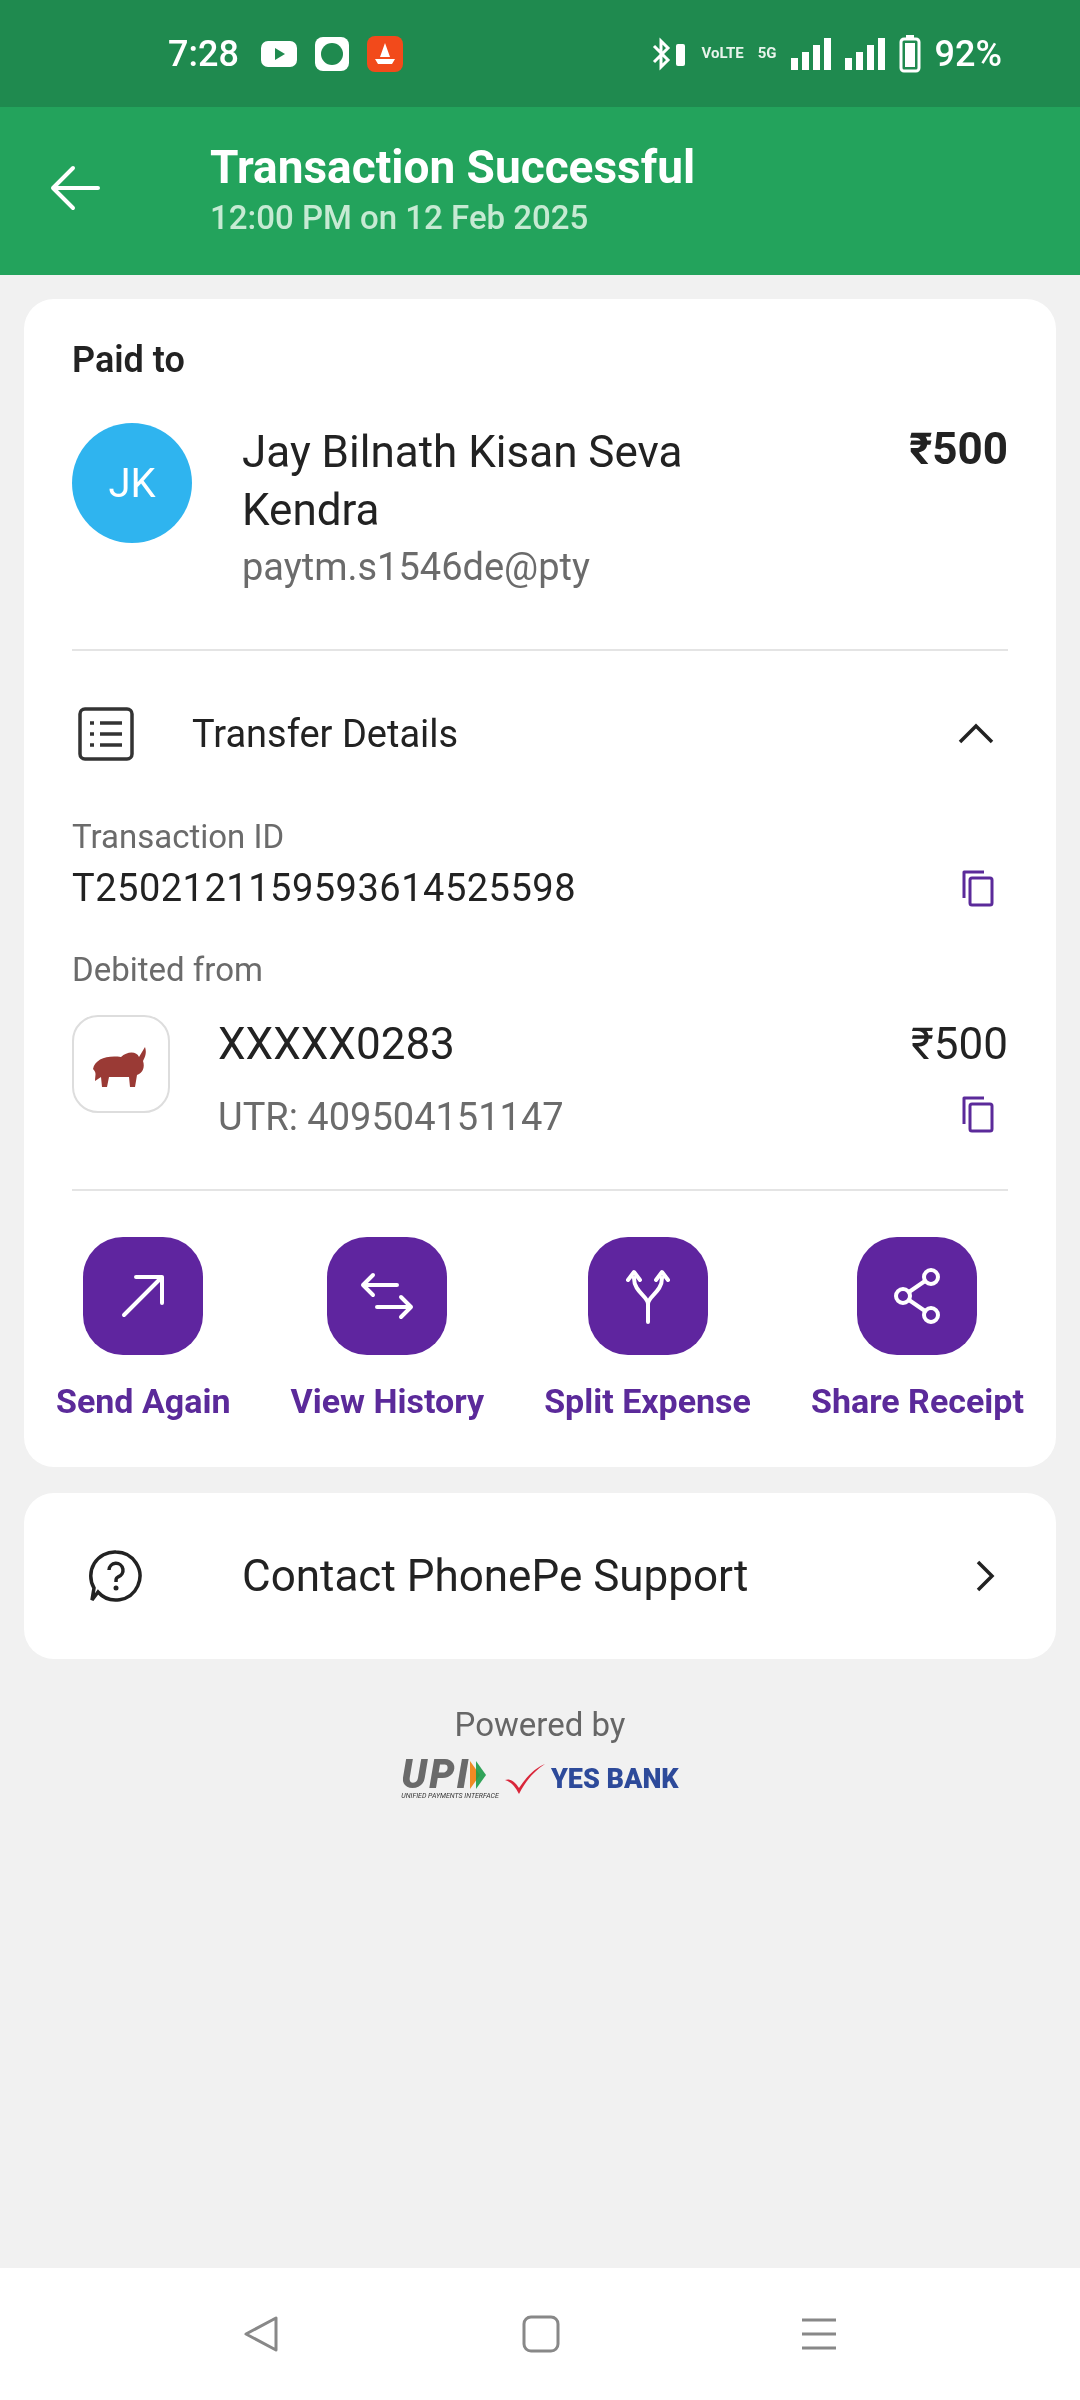 This screenshot has width=1080, height=2400. I want to click on collapse-button, so click(976, 734).